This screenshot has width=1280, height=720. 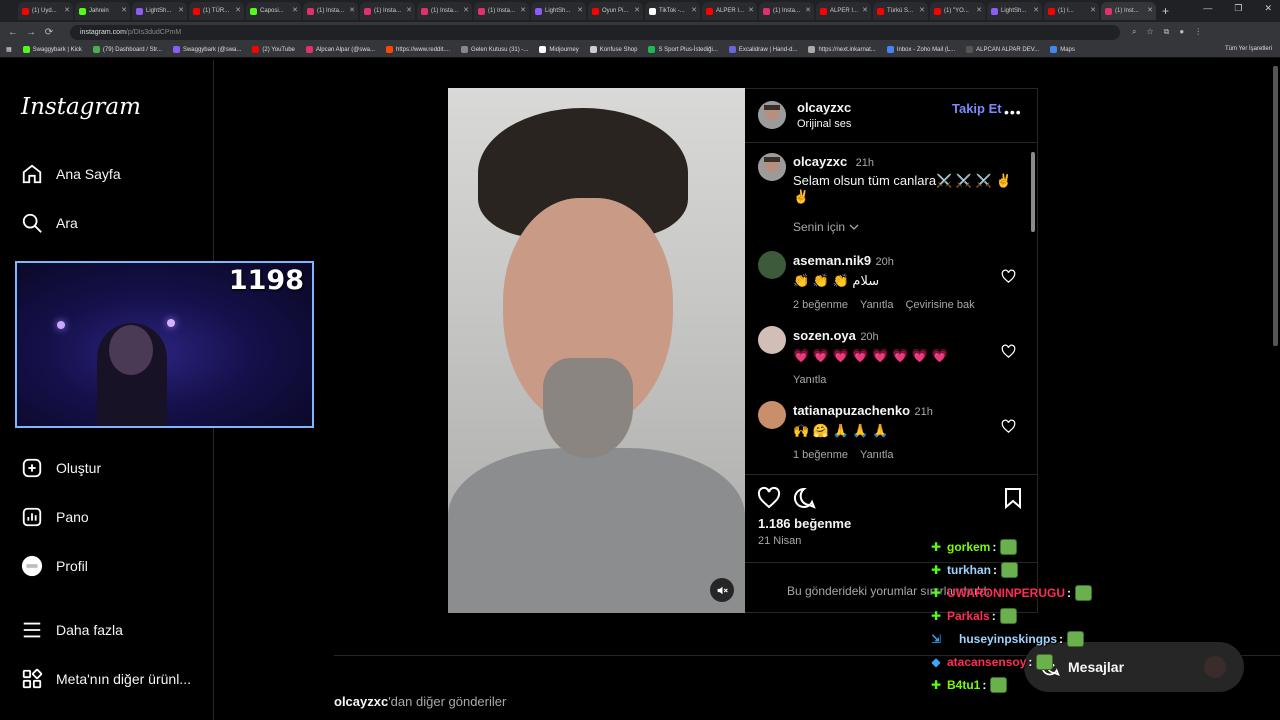 What do you see at coordinates (1238, 8) in the screenshot?
I see `maximize-icon: ❐` at bounding box center [1238, 8].